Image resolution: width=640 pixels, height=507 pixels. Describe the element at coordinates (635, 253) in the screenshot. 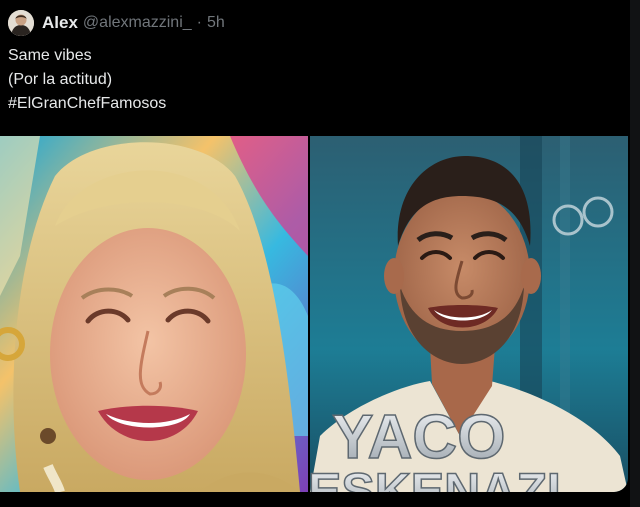

I see `timeline-scrollbar` at that location.